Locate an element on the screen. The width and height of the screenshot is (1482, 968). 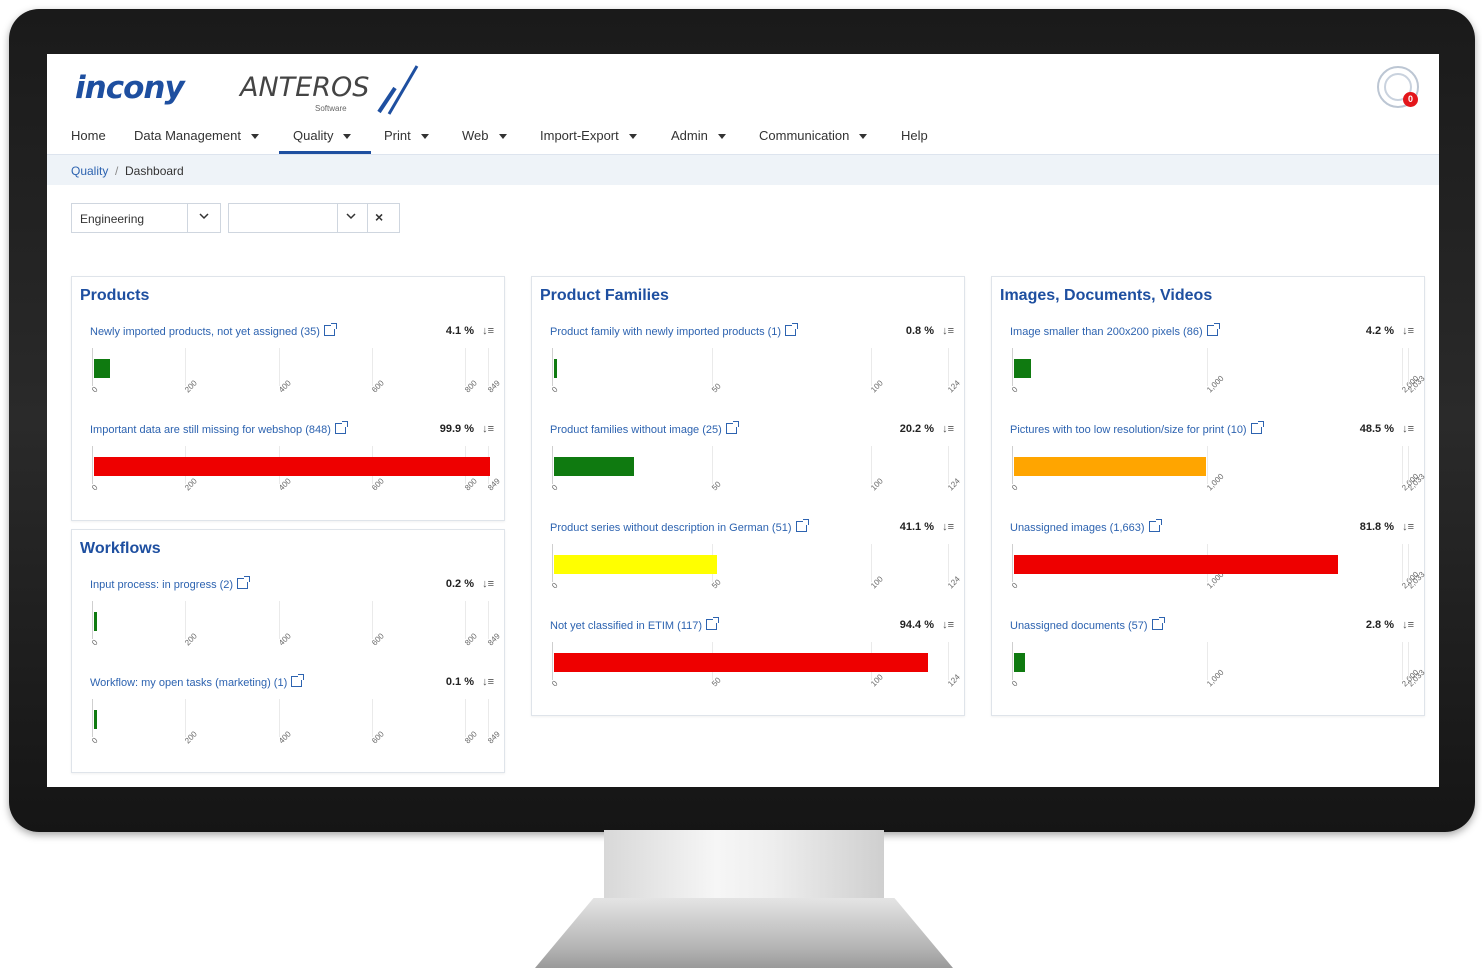
secondary-select: × is located at coordinates (314, 218).